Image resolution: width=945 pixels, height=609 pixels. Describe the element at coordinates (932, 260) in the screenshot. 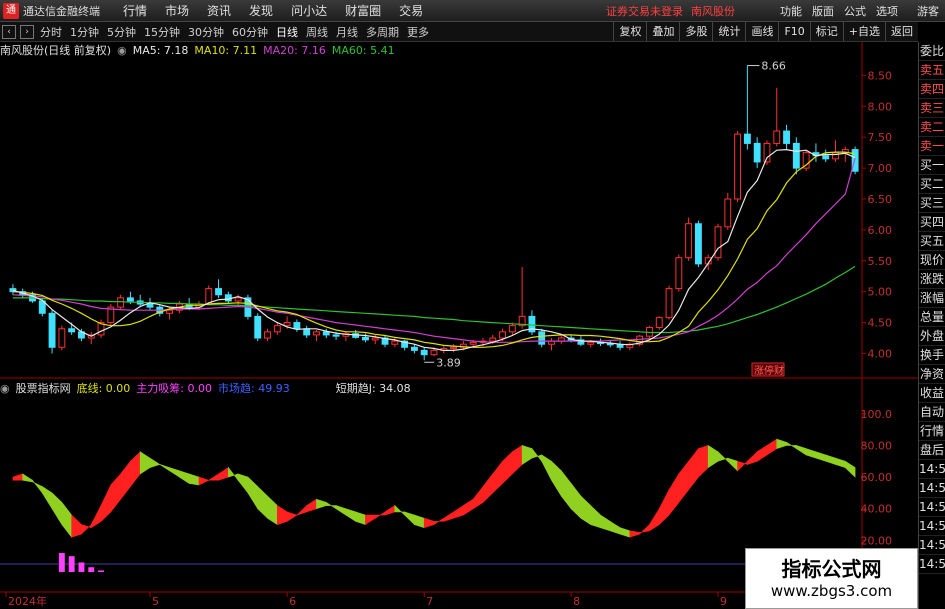

I see `sidebar-item: 现价` at that location.